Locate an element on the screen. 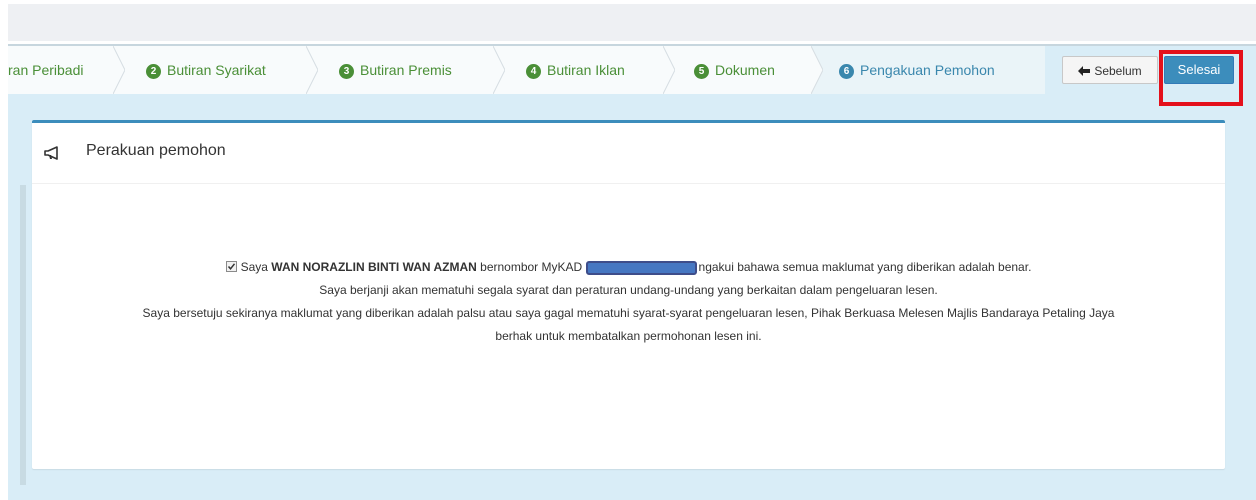  top-bar is located at coordinates (628, 21).